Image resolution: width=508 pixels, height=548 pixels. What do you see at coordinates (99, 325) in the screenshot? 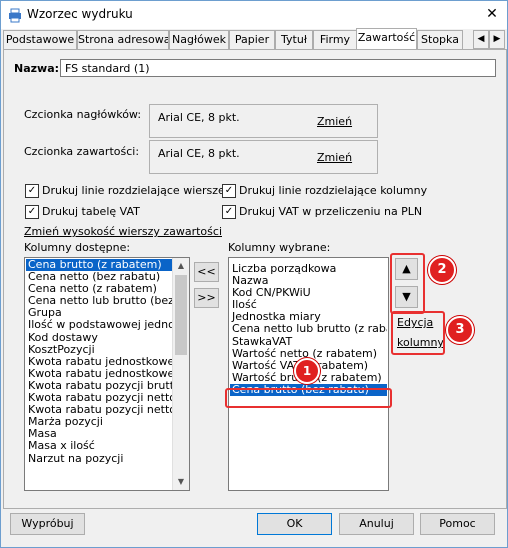
I see `list-item: Ilość w podstawowej jednosto` at bounding box center [99, 325].